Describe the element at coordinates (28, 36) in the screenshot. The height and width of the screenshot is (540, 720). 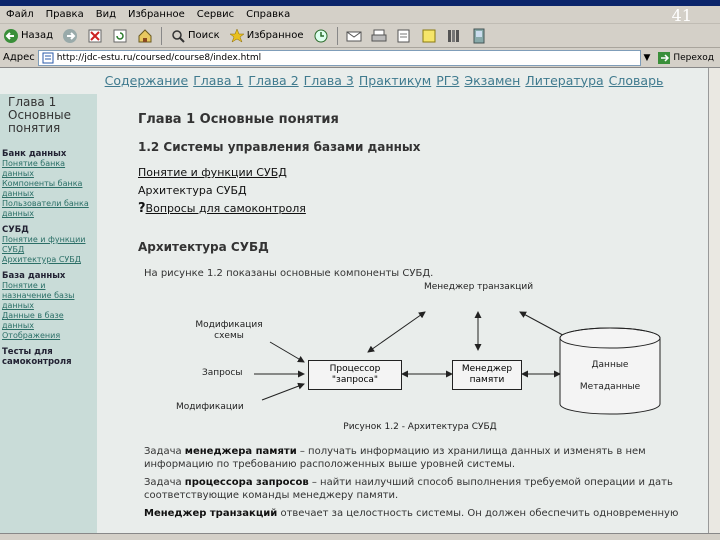
I see `back-button: Назад` at that location.